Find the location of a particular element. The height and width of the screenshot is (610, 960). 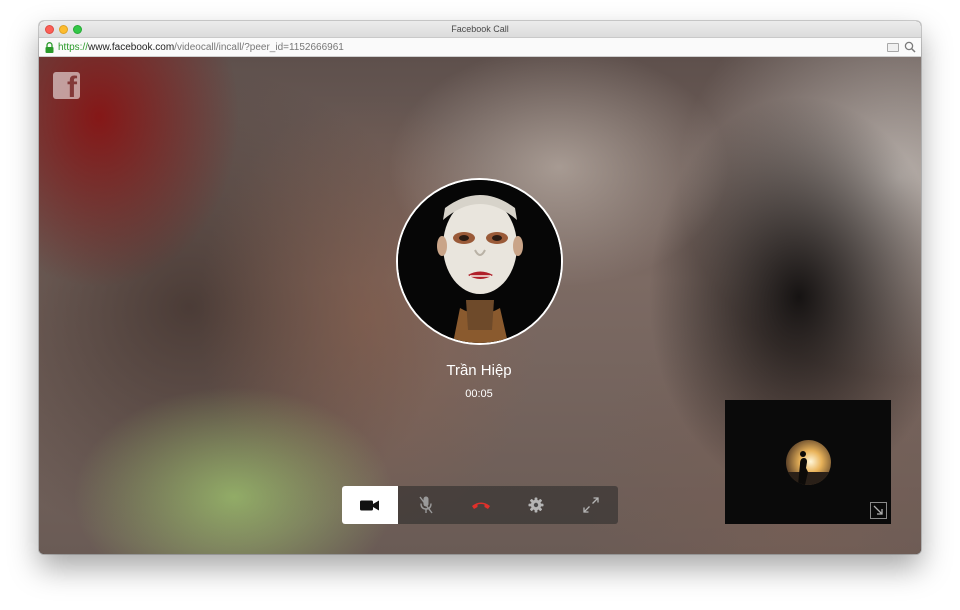

reader-icon is located at coordinates (893, 47).